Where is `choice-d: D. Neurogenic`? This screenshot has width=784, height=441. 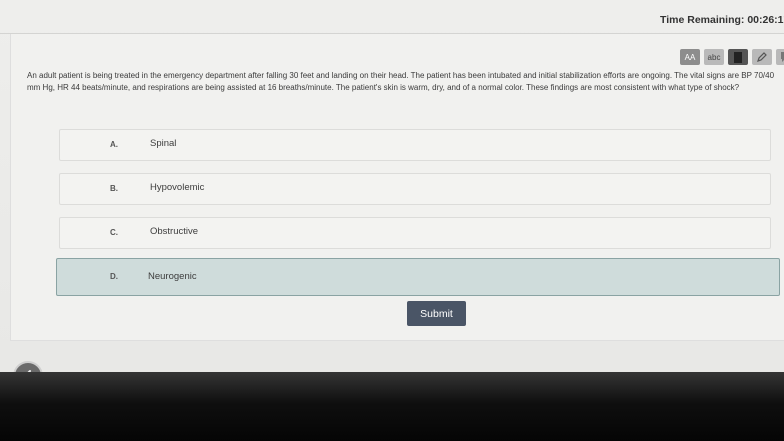 choice-d: D. Neurogenic is located at coordinates (418, 277).